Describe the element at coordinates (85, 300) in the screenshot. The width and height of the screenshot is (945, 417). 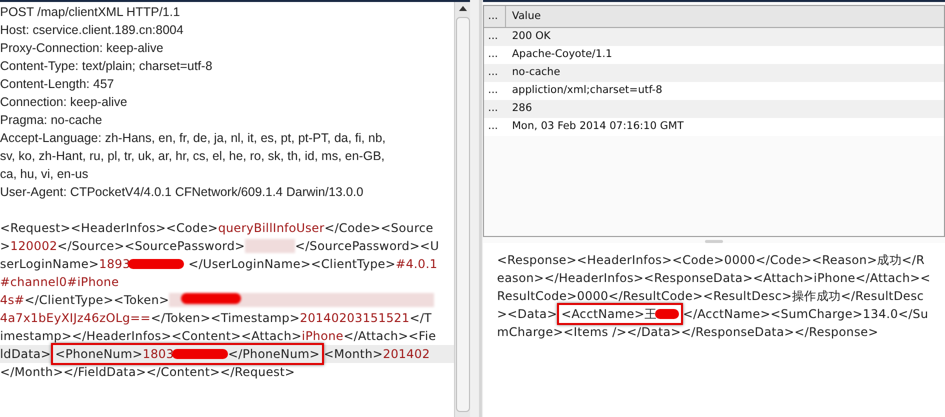
I see `xml-text: 4s#</ClientType><Token>` at that location.